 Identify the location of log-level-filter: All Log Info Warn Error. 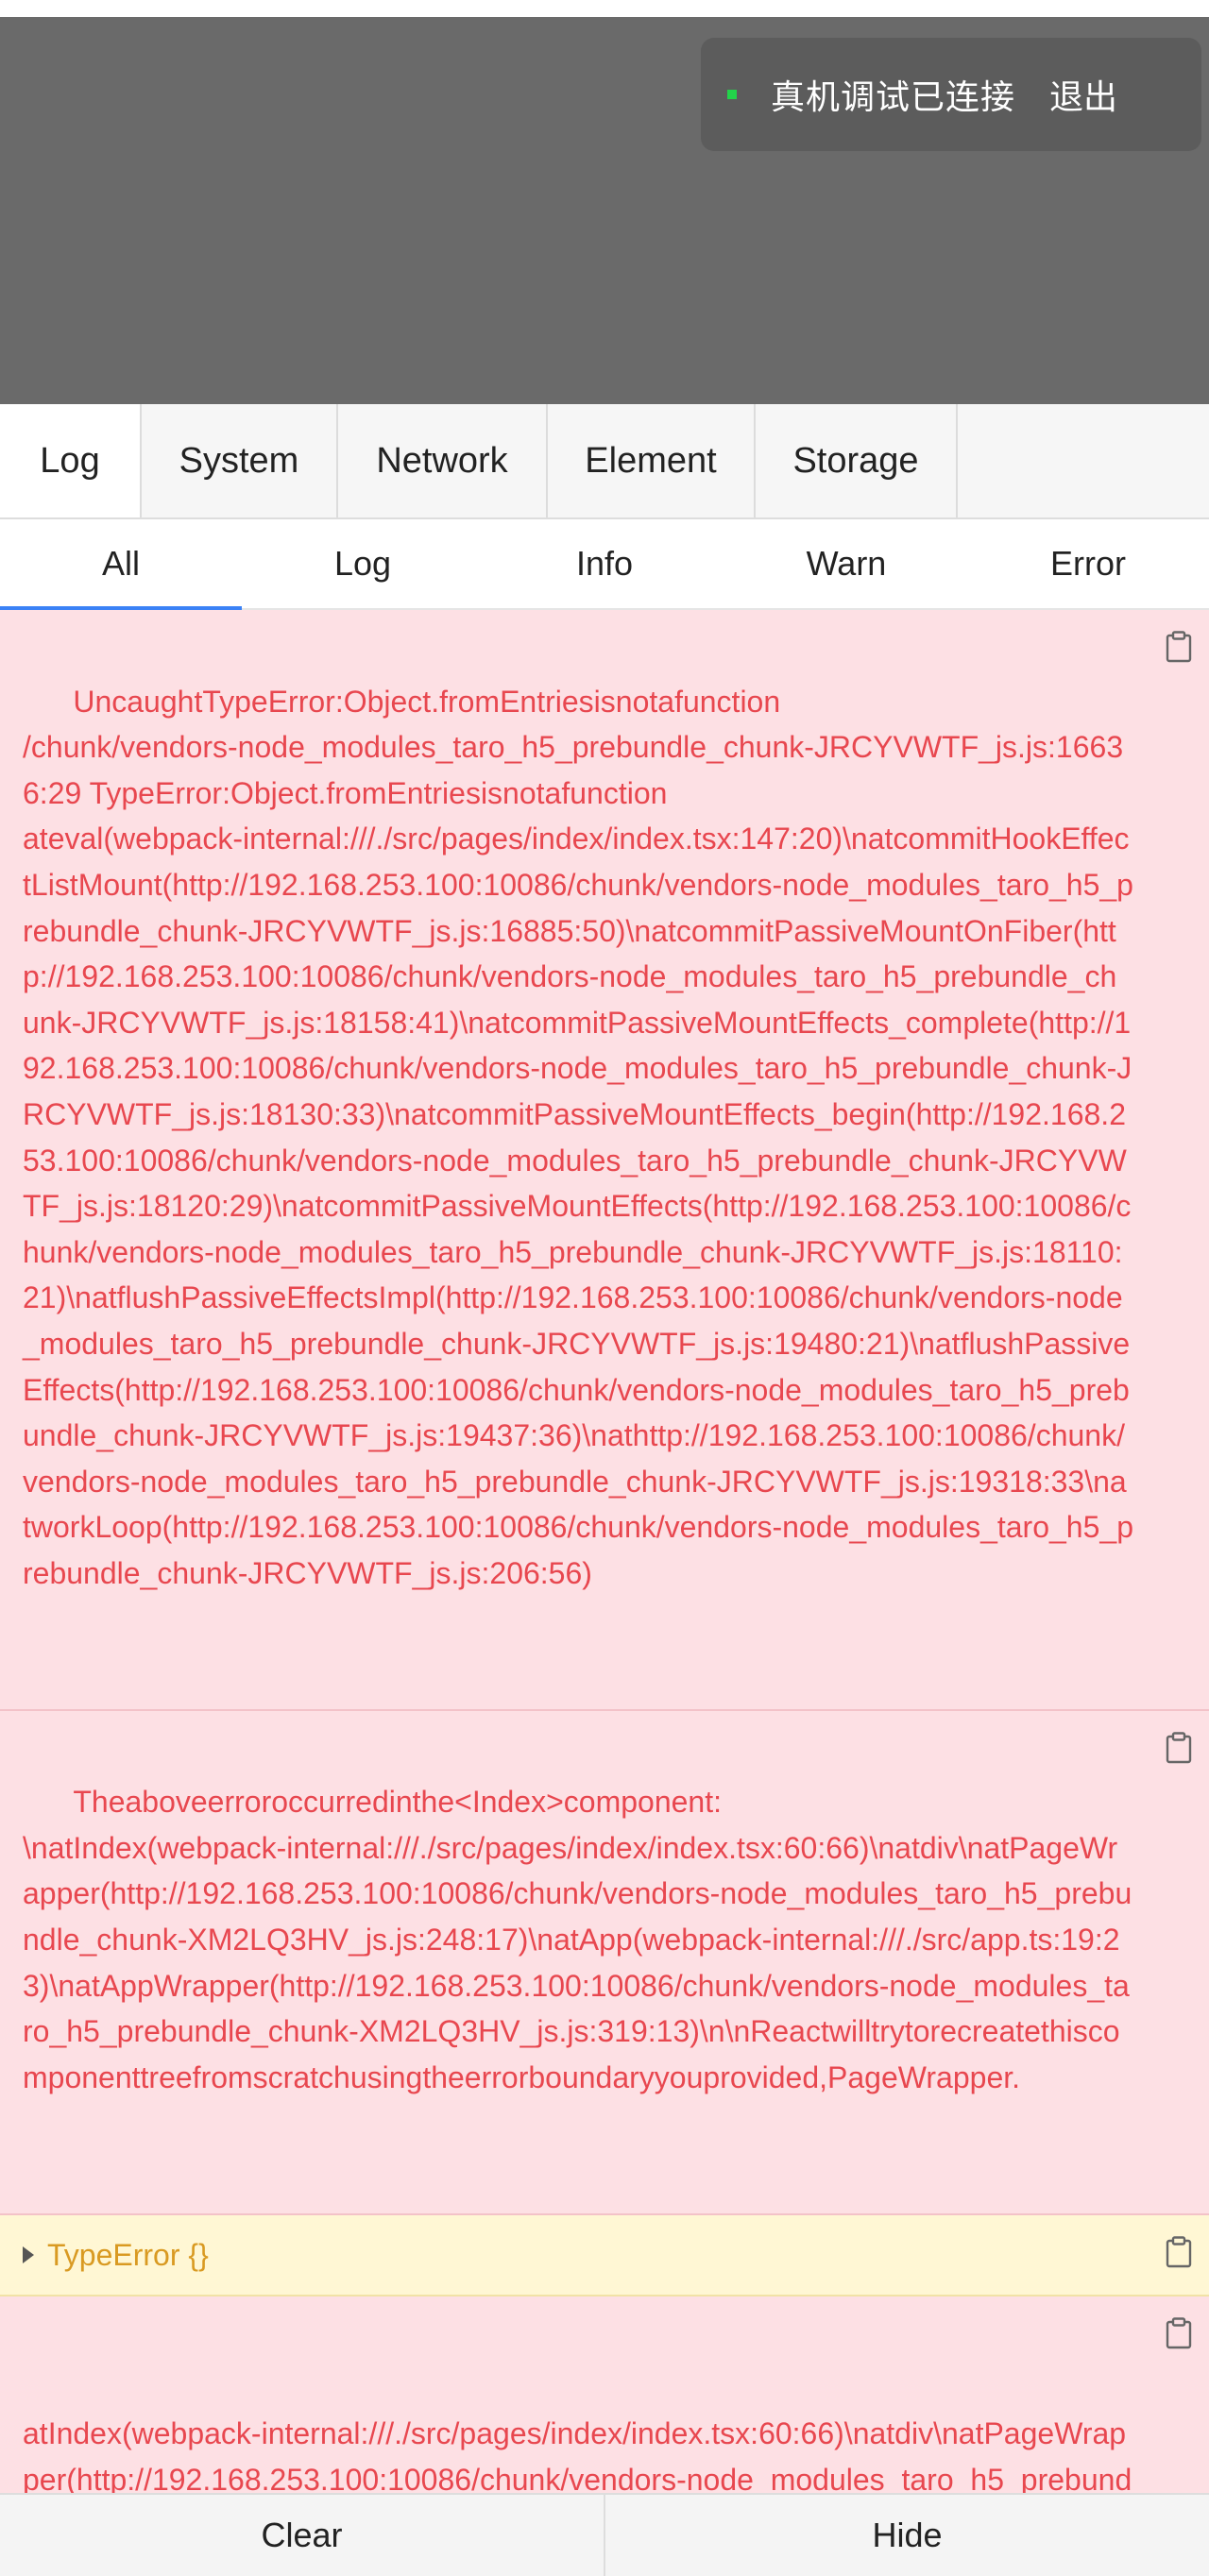
(604, 564).